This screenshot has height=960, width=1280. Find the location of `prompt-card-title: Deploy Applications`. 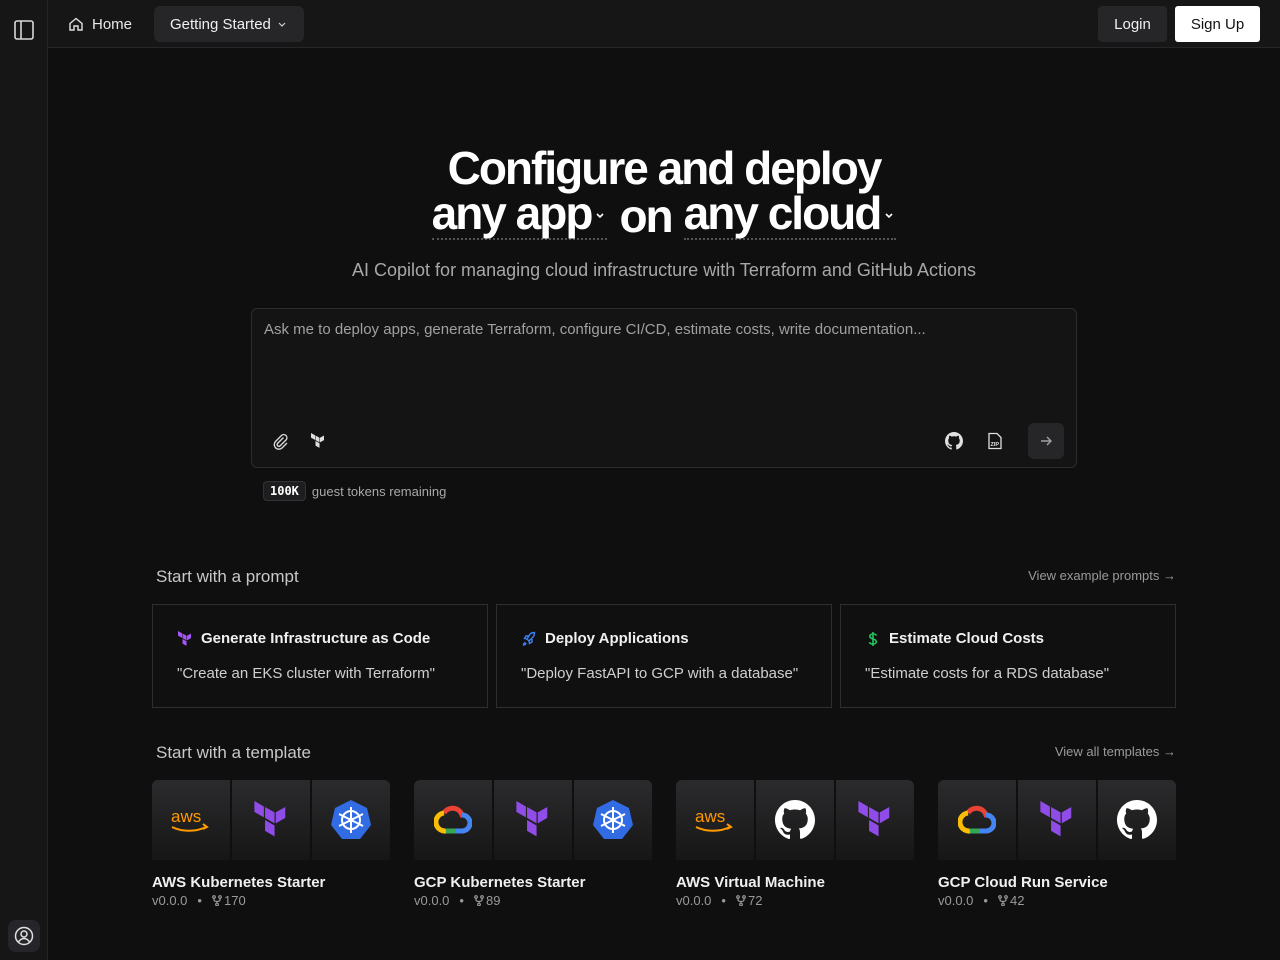

prompt-card-title: Deploy Applications is located at coordinates (617, 638).